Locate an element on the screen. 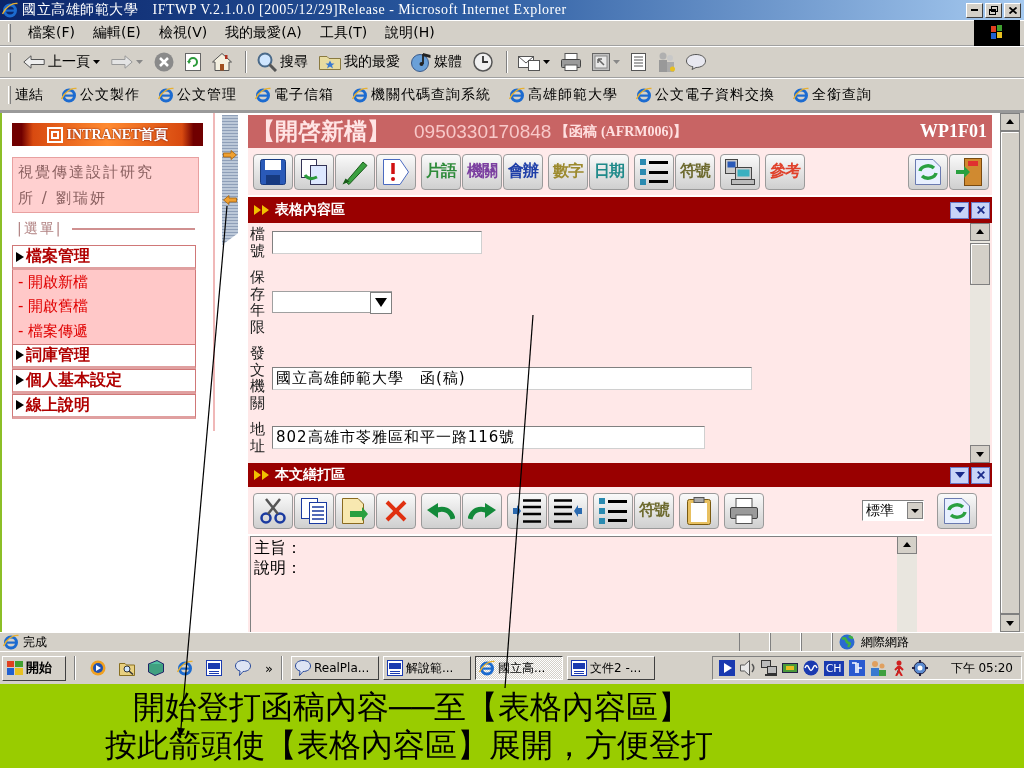 This screenshot has height=768, width=1024. language-indicator: CH is located at coordinates (833, 668).